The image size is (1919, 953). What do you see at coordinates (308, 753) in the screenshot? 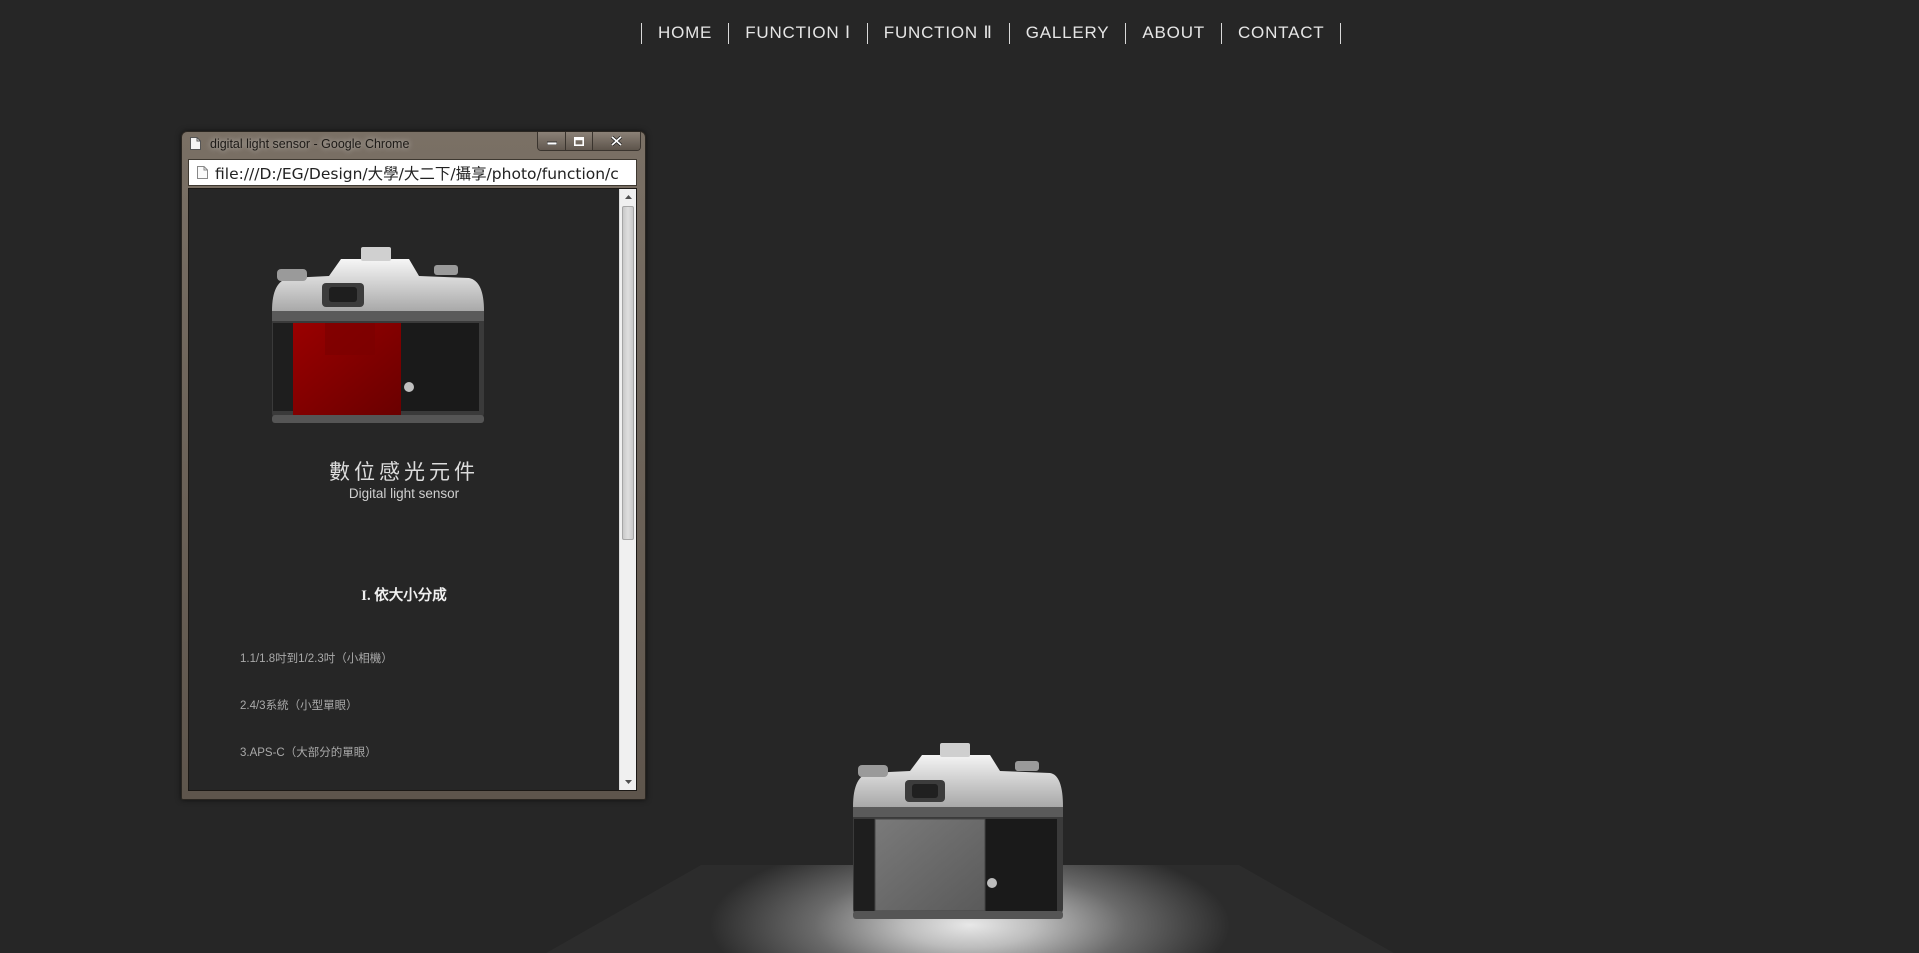
I see `list-item: 3.APS-C（大部分的單眼）` at bounding box center [308, 753].